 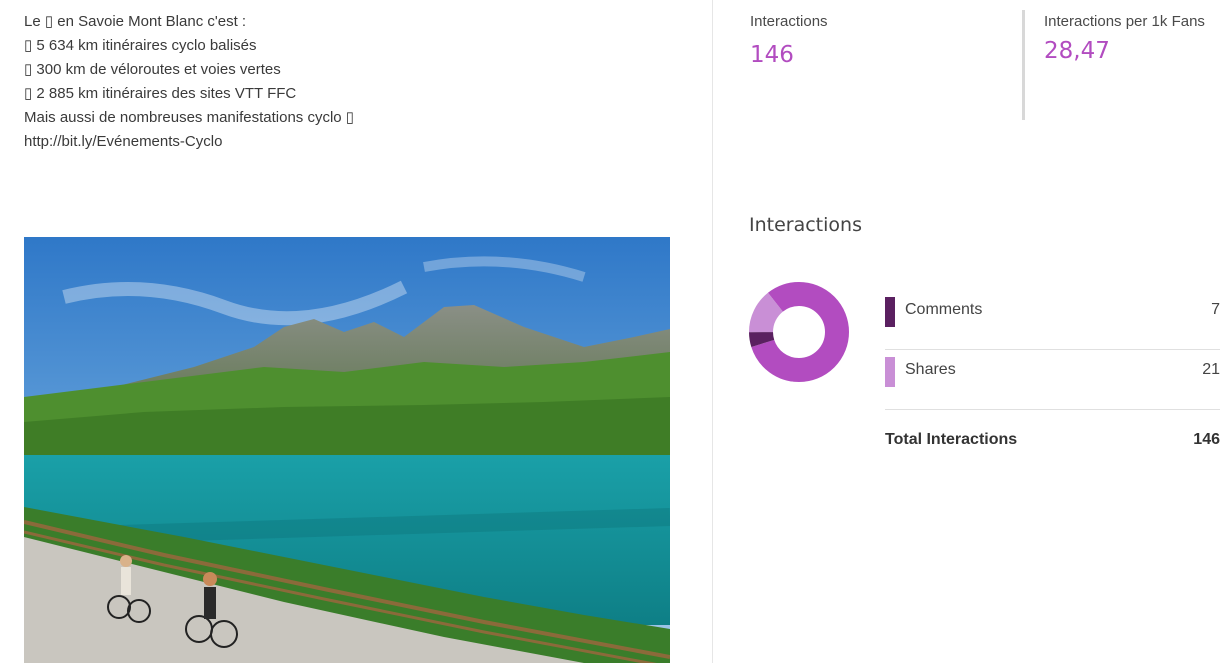 I want to click on breakdown-title: Interactions, so click(x=805, y=225).